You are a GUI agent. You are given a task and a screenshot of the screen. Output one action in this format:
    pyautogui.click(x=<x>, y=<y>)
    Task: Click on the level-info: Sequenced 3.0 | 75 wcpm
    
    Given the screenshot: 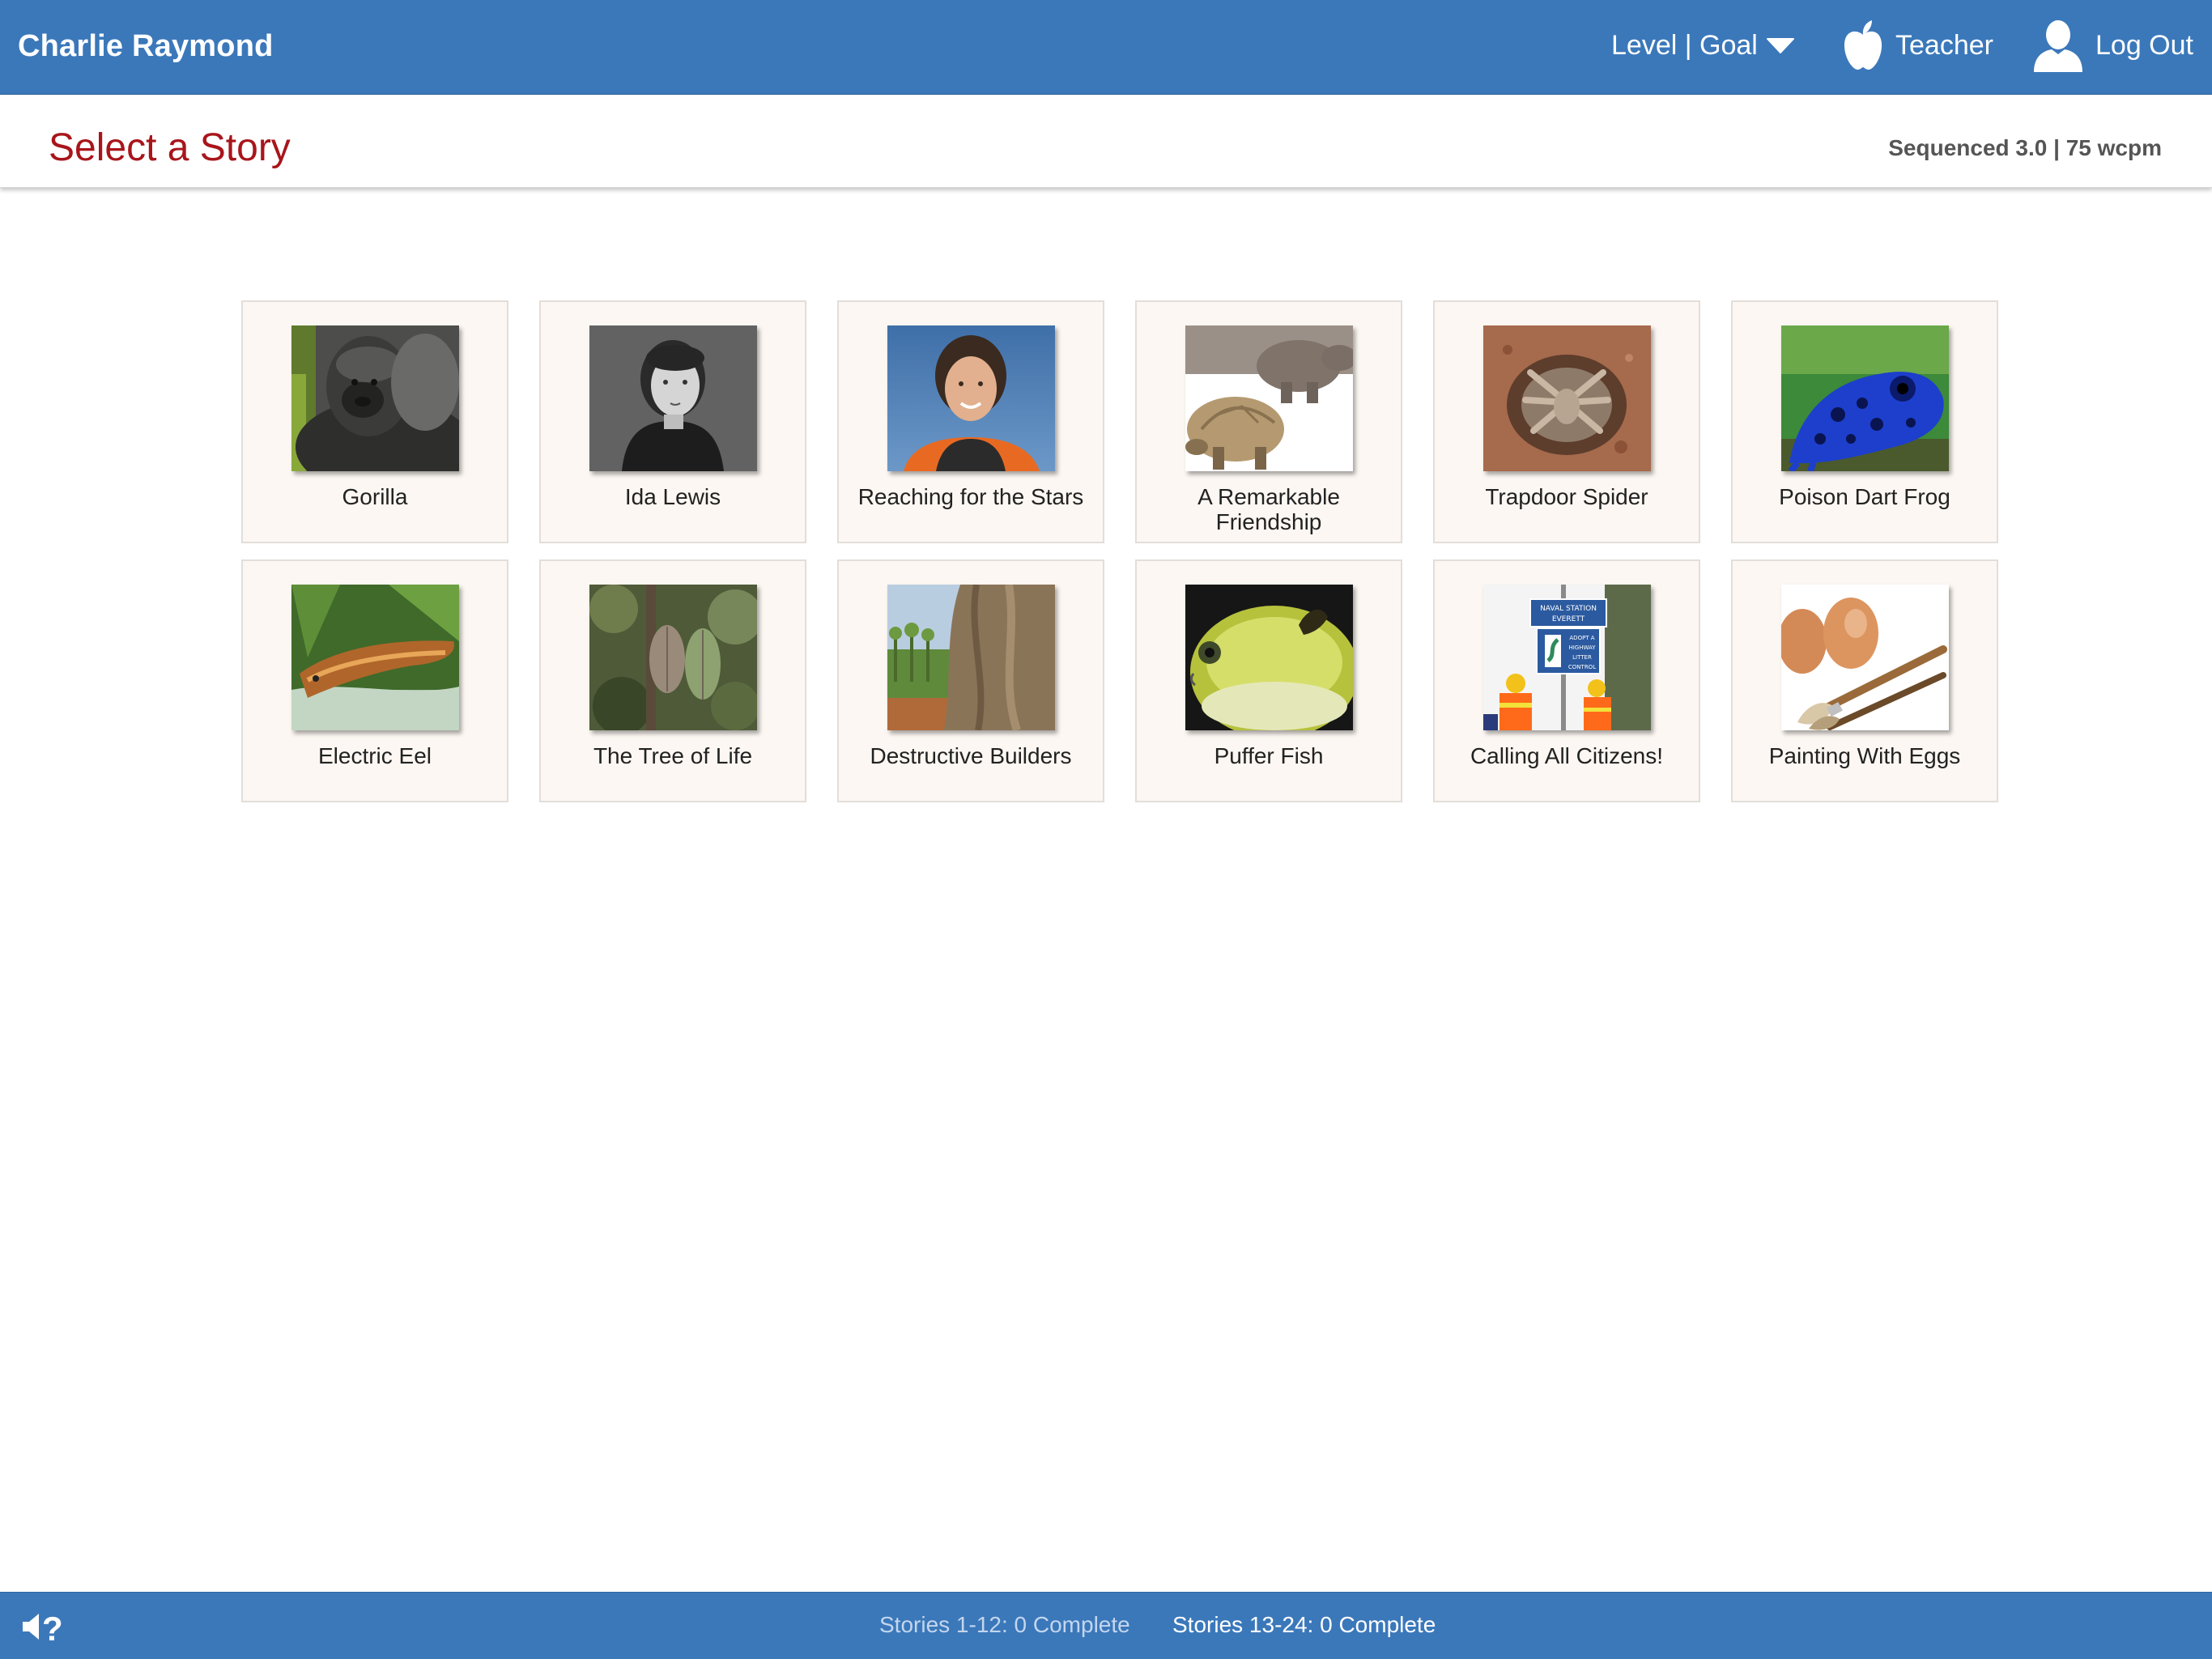 What is the action you would take?
    pyautogui.click(x=2025, y=147)
    